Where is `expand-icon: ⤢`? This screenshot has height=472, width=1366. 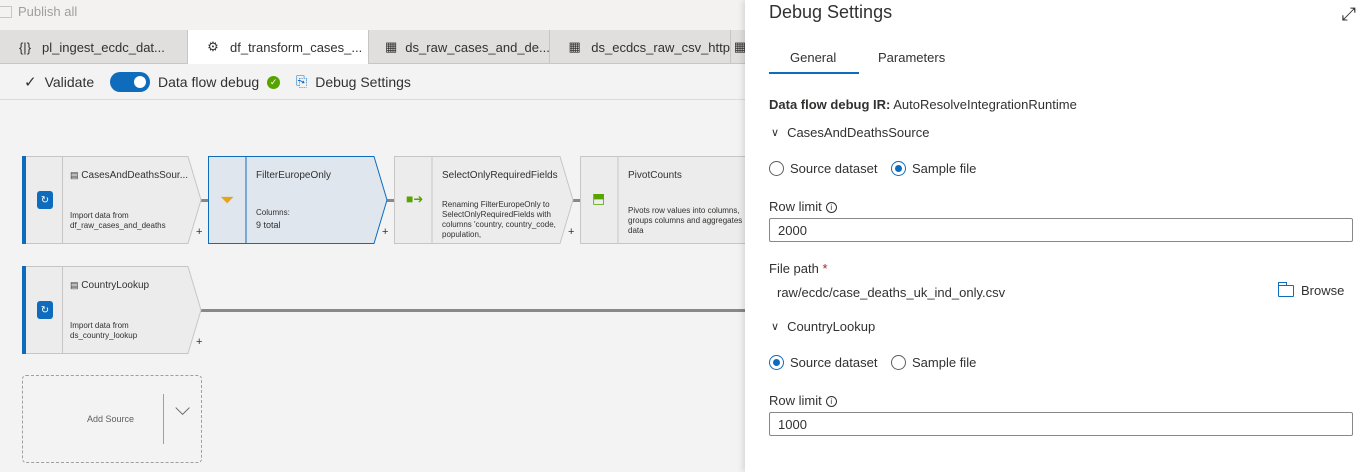 expand-icon: ⤢ is located at coordinates (1349, 14).